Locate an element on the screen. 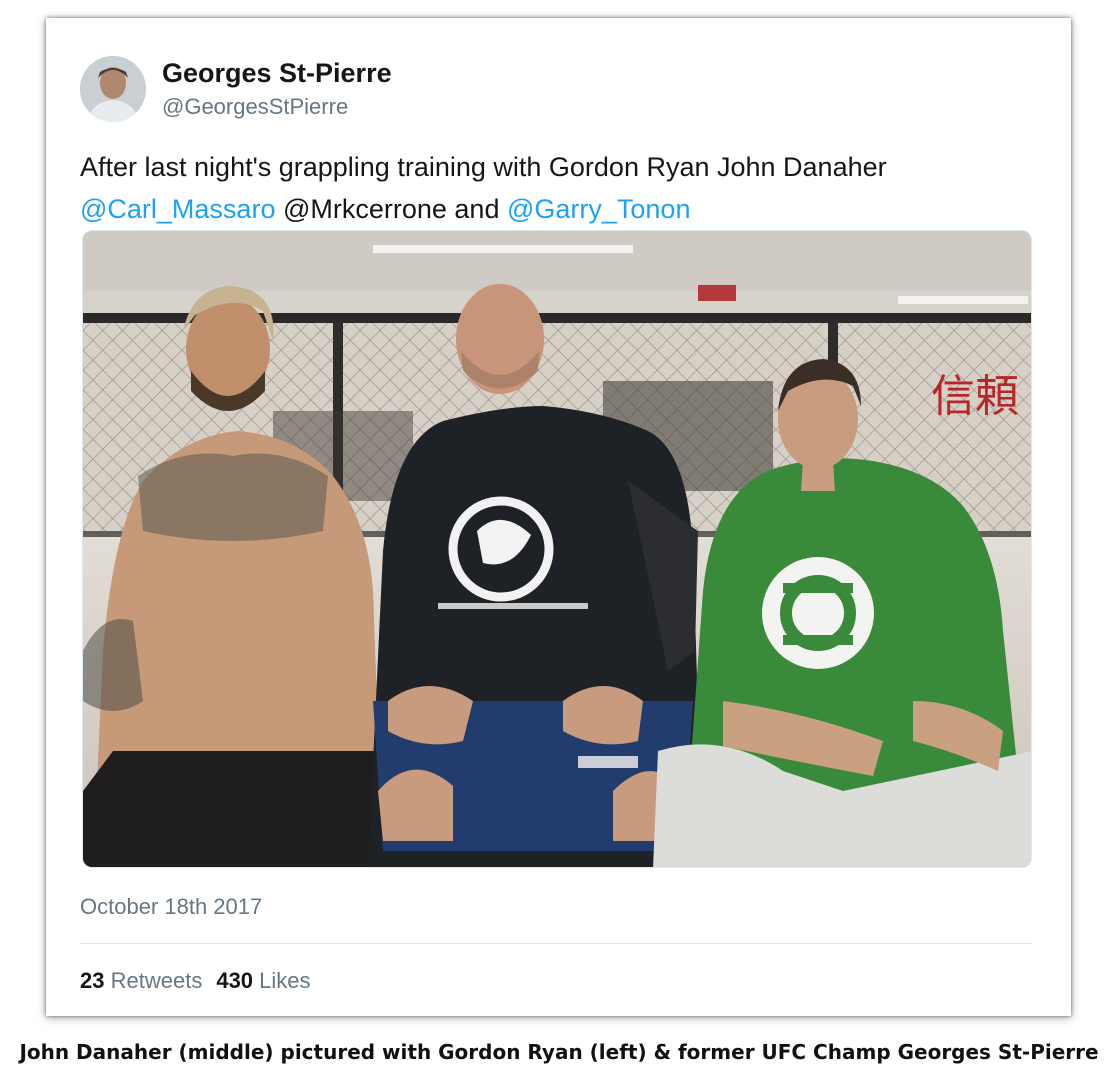  retweets-stat: 23 Retweets is located at coordinates (141, 980).